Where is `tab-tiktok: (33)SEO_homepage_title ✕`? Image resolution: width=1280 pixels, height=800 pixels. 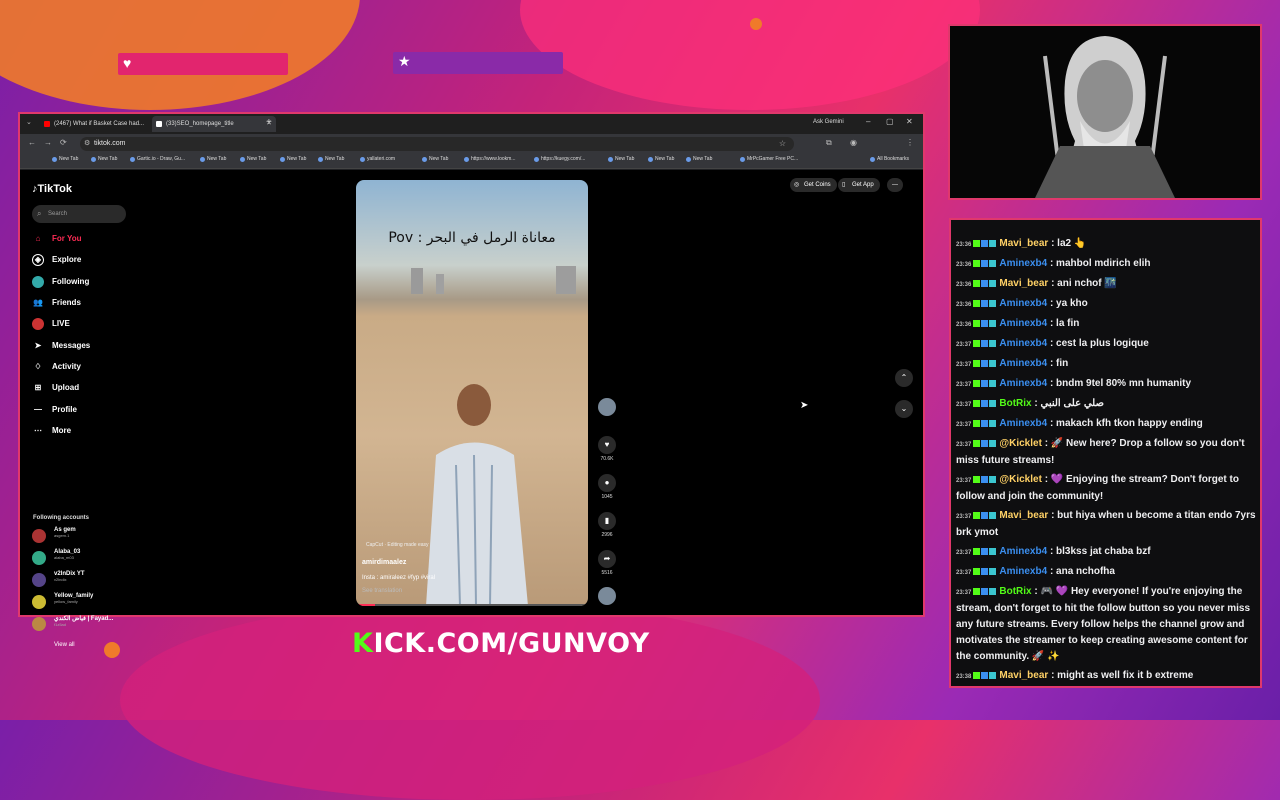
tab-tiktok: (33)SEO_homepage_title ✕ is located at coordinates (214, 124).